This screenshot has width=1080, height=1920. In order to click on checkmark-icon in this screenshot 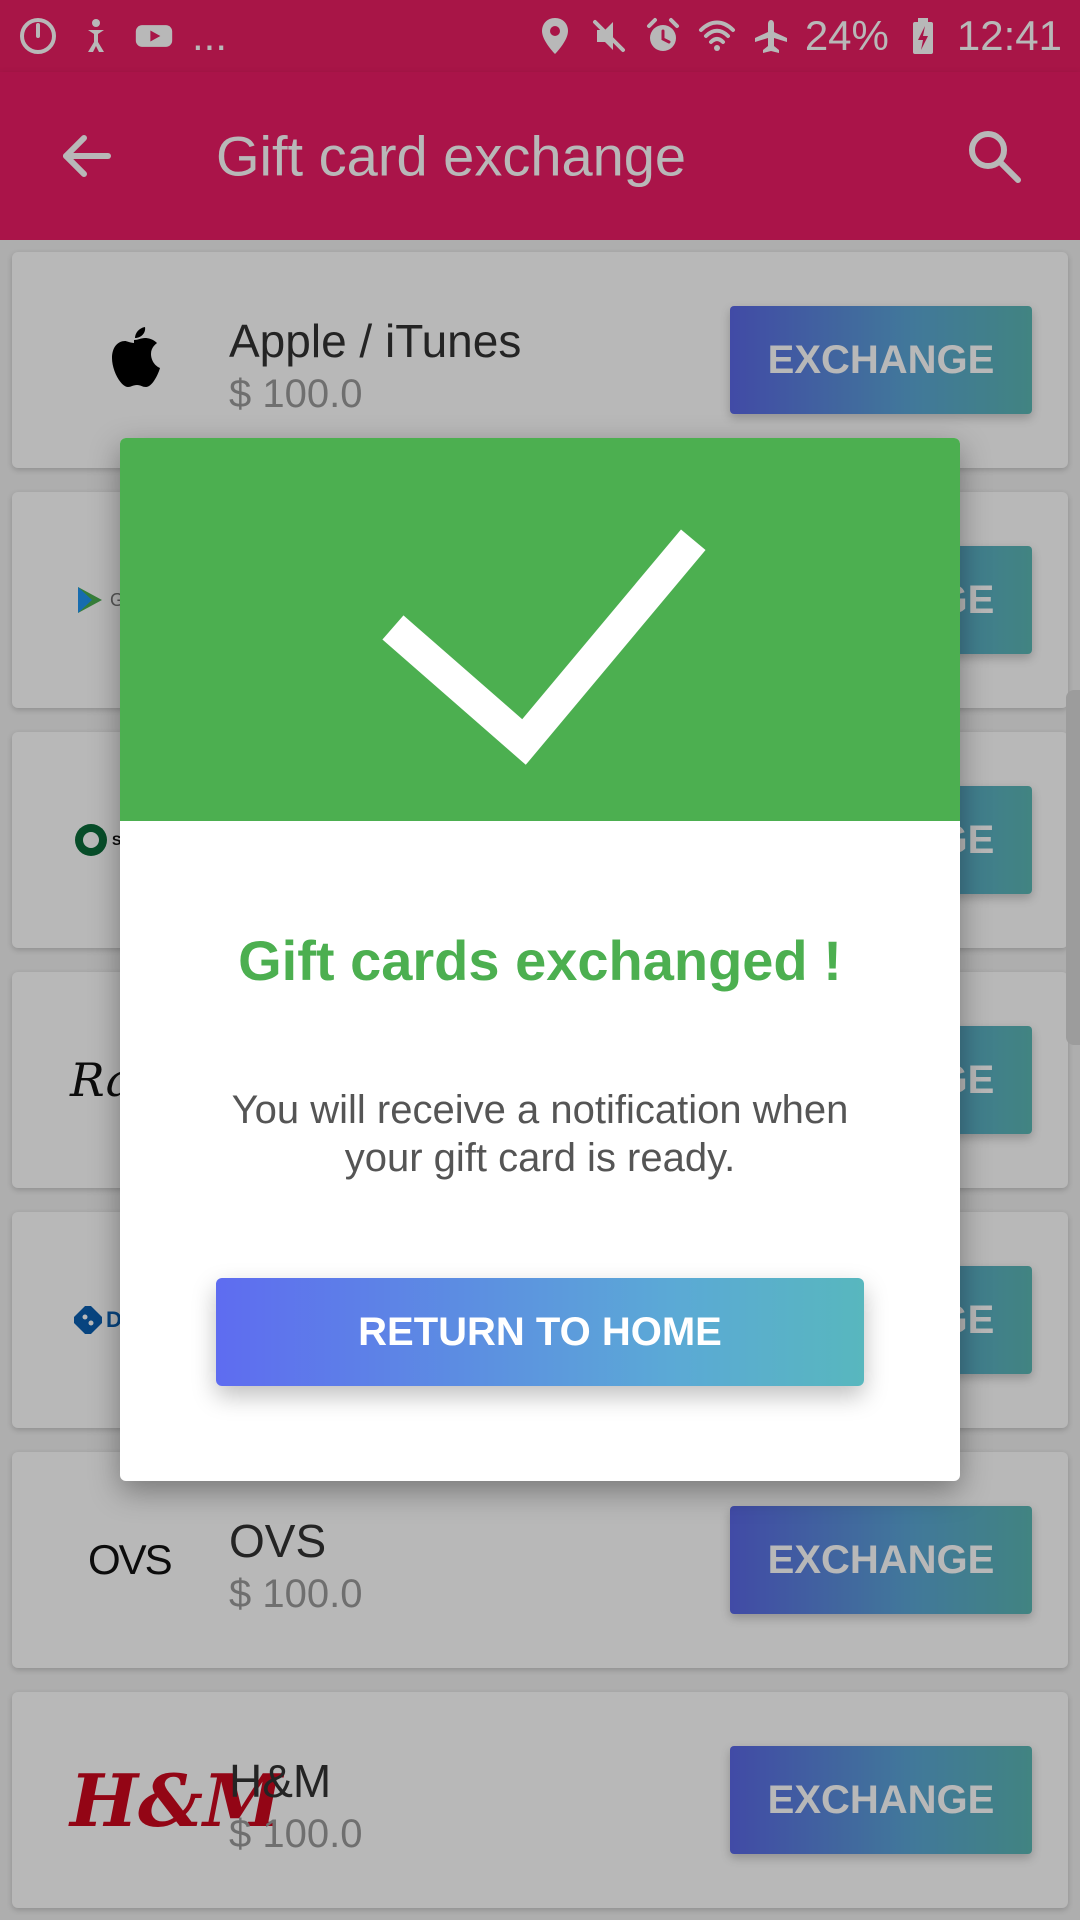, I will do `click(544, 647)`.